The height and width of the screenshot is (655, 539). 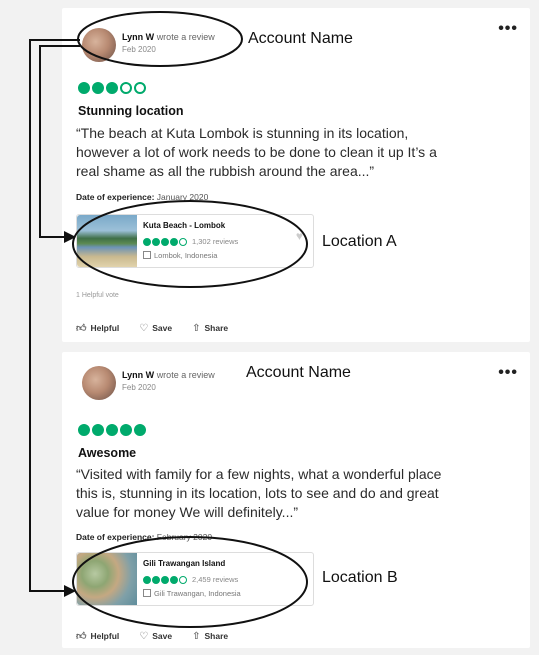 I want to click on annotation-account-name-2: Account Name, so click(x=298, y=372).